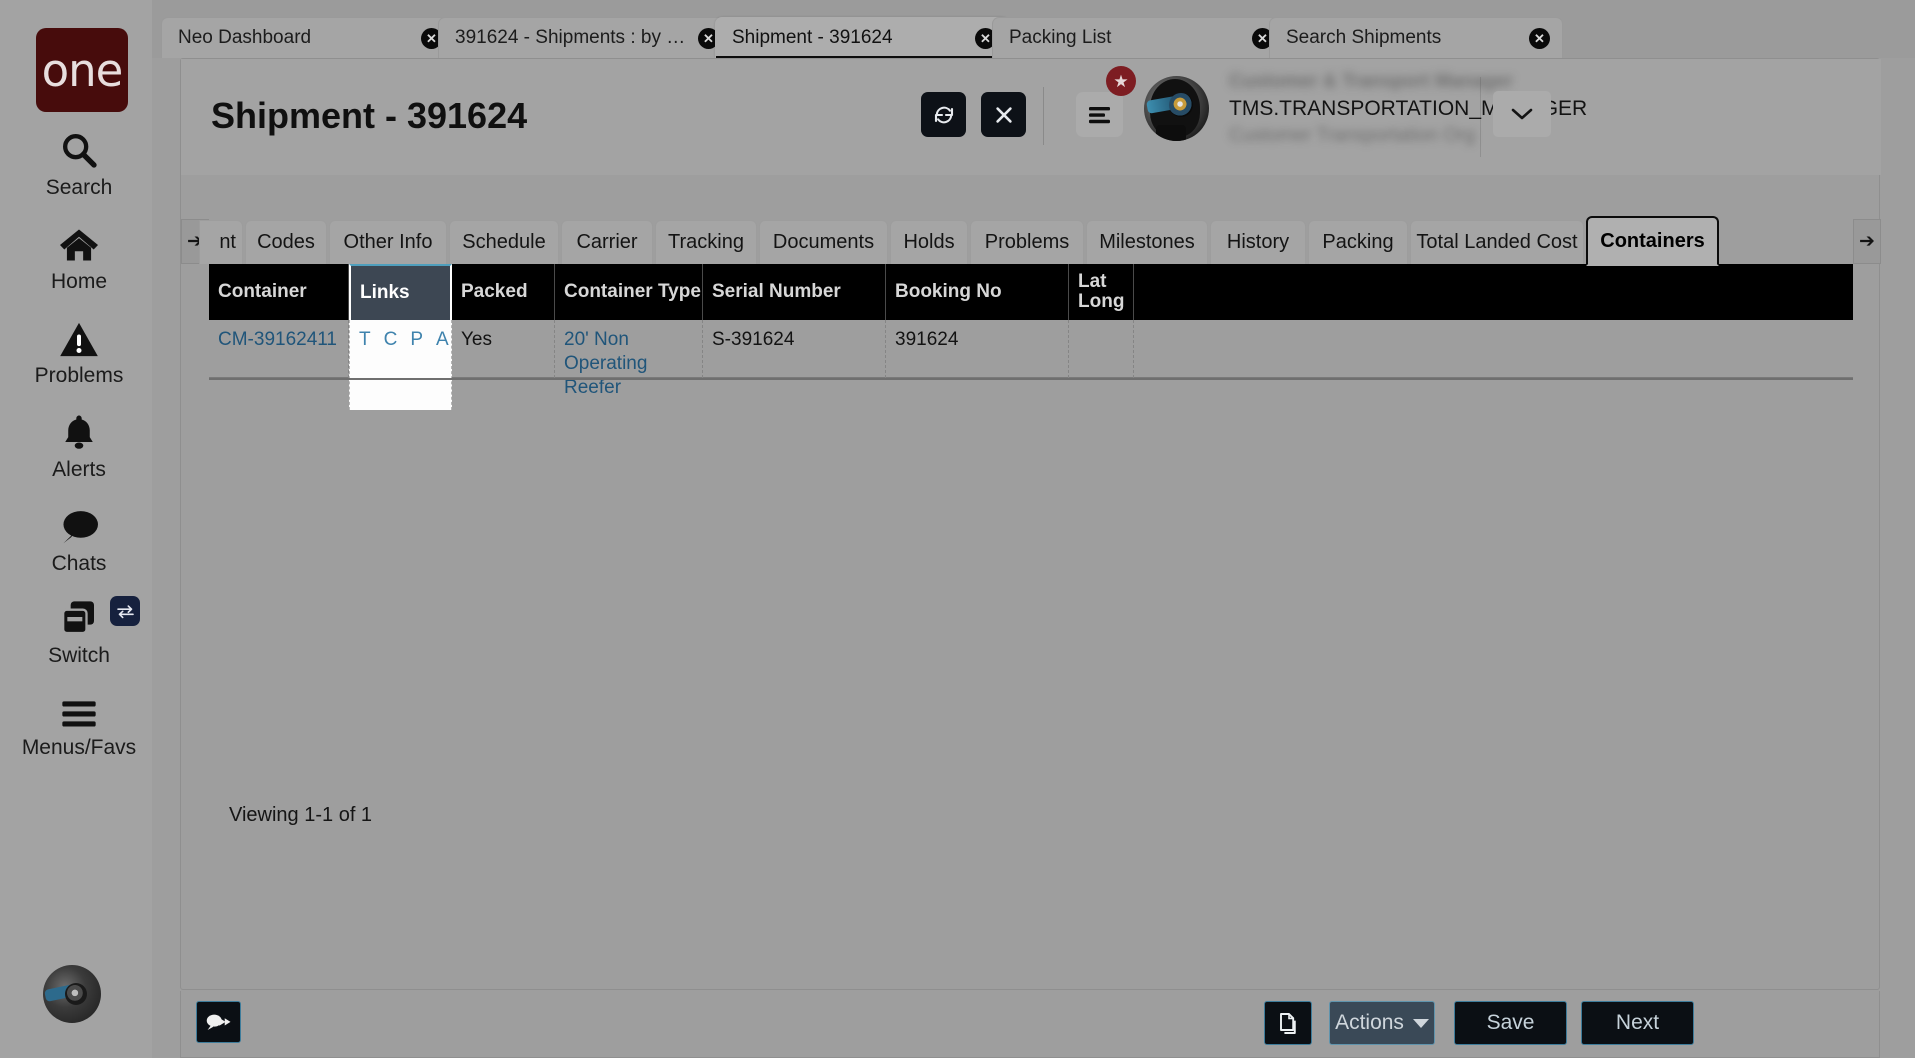  Describe the element at coordinates (79, 336) in the screenshot. I see `warning-triangle-icon` at that location.